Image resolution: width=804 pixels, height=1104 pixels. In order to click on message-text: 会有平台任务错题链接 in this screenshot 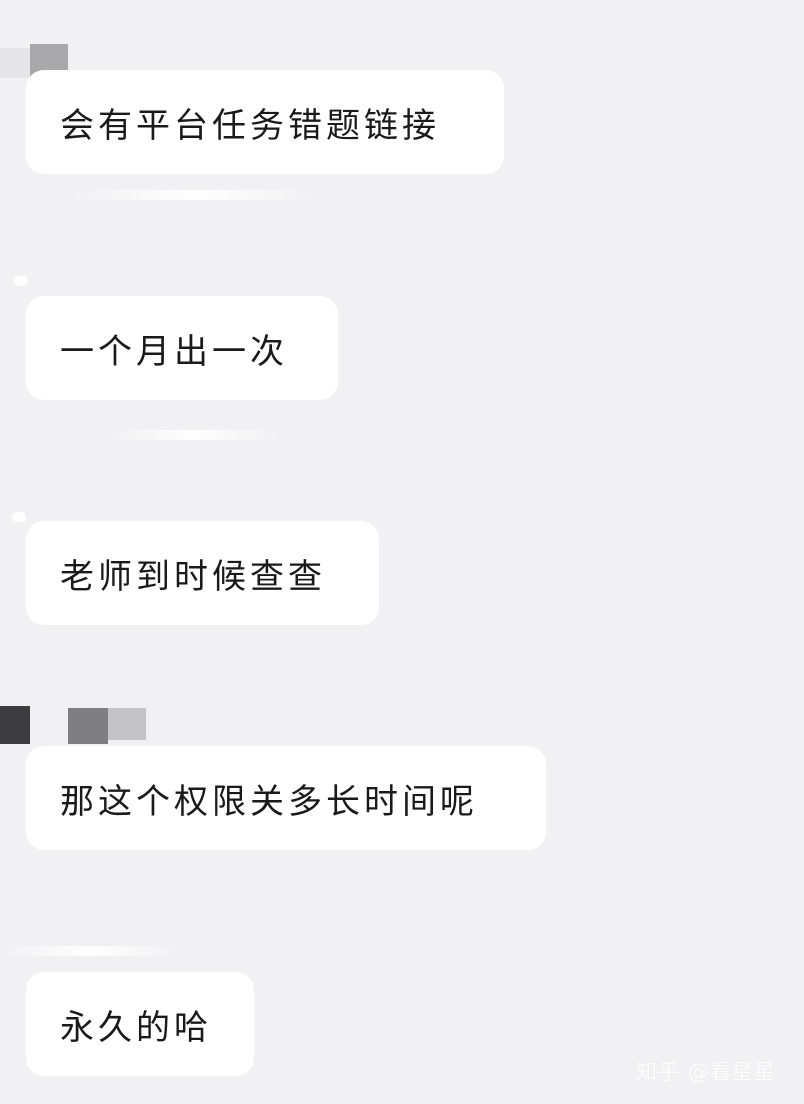, I will do `click(250, 125)`.